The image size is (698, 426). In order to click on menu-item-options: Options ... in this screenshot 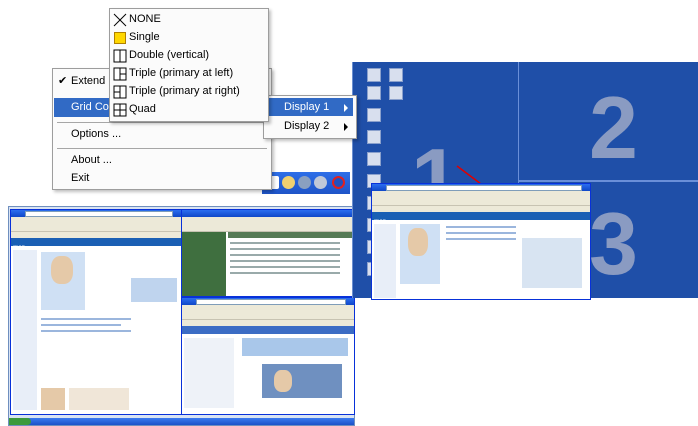, I will do `click(96, 134)`.